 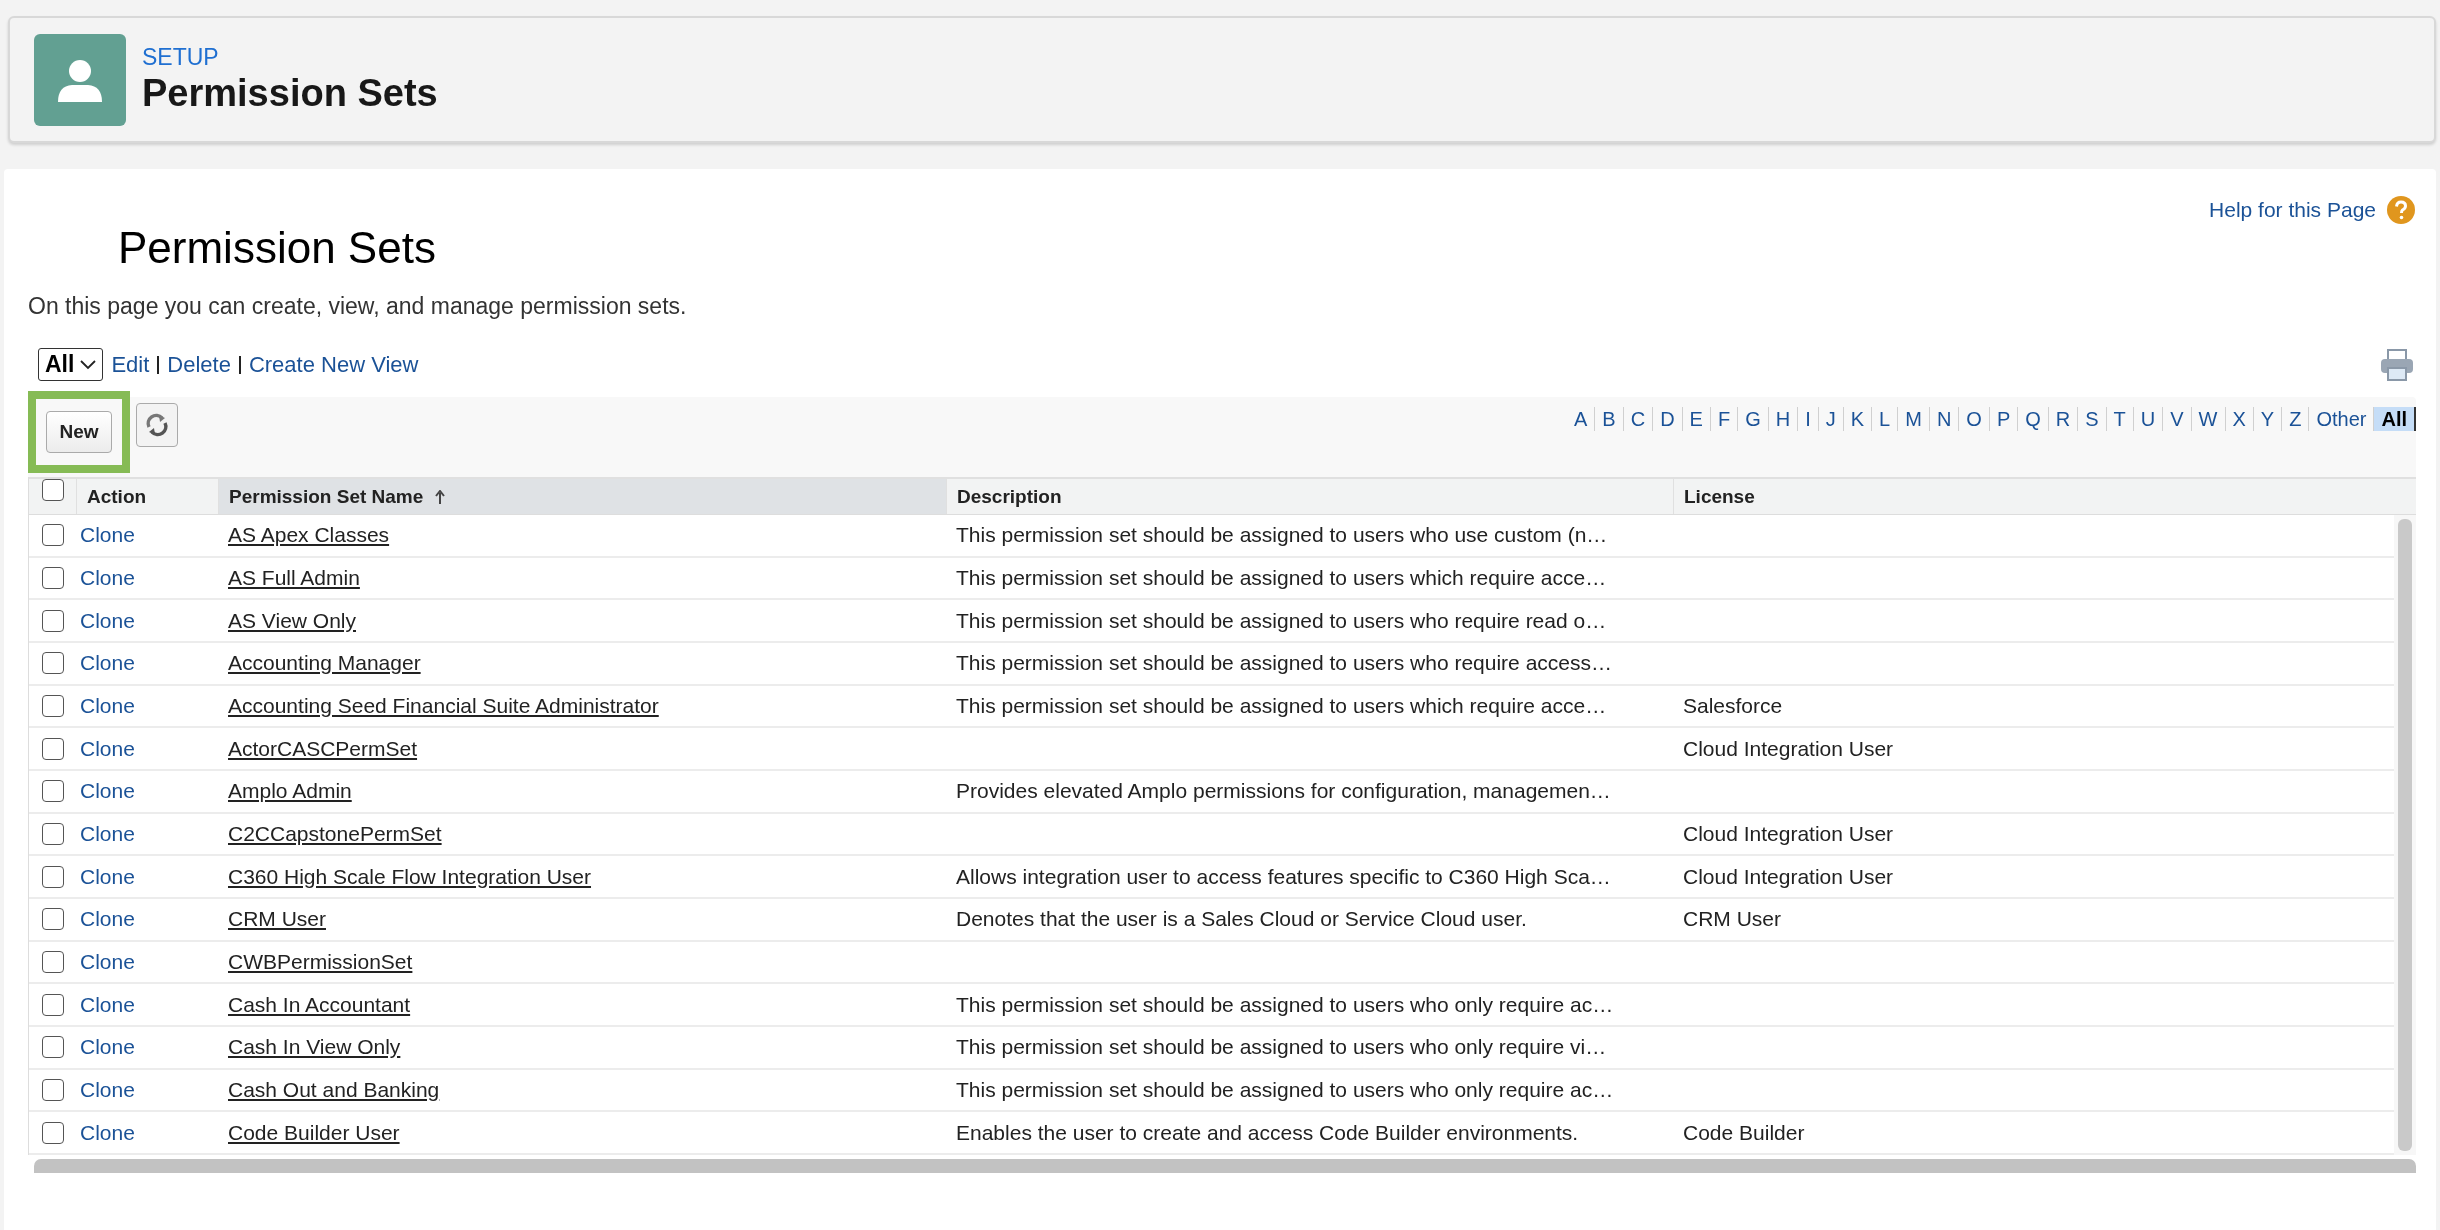 I want to click on permission-set-link: Amplo Admin, so click(x=285, y=791).